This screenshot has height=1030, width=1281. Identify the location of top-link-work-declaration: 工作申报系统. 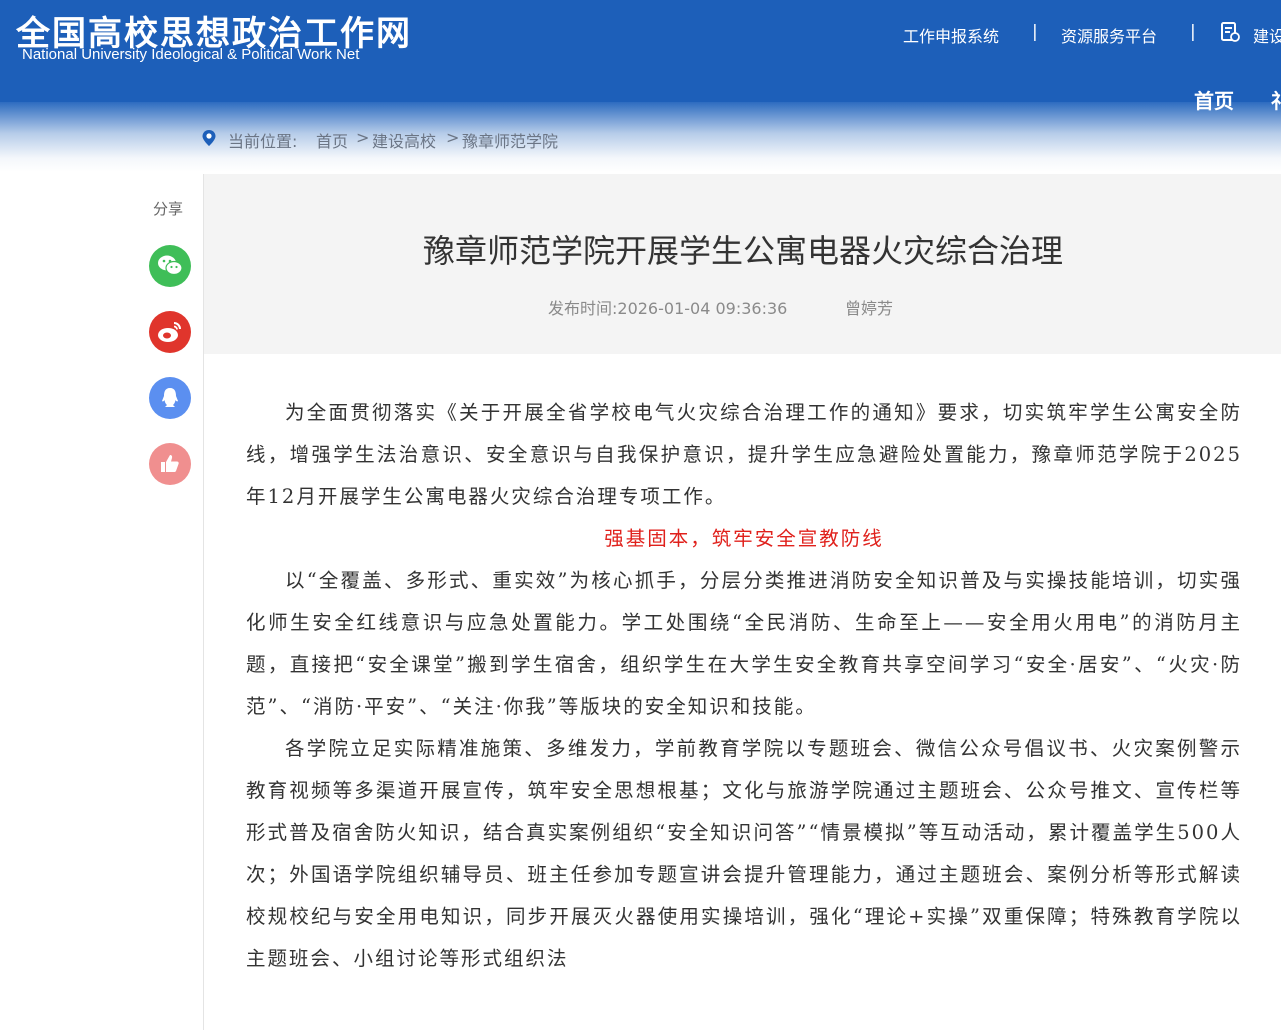
(951, 35).